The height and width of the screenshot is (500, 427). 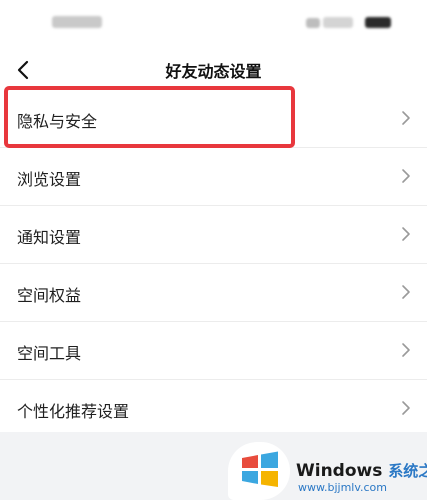 What do you see at coordinates (49, 353) in the screenshot?
I see `menu-item-label: 空间工具` at bounding box center [49, 353].